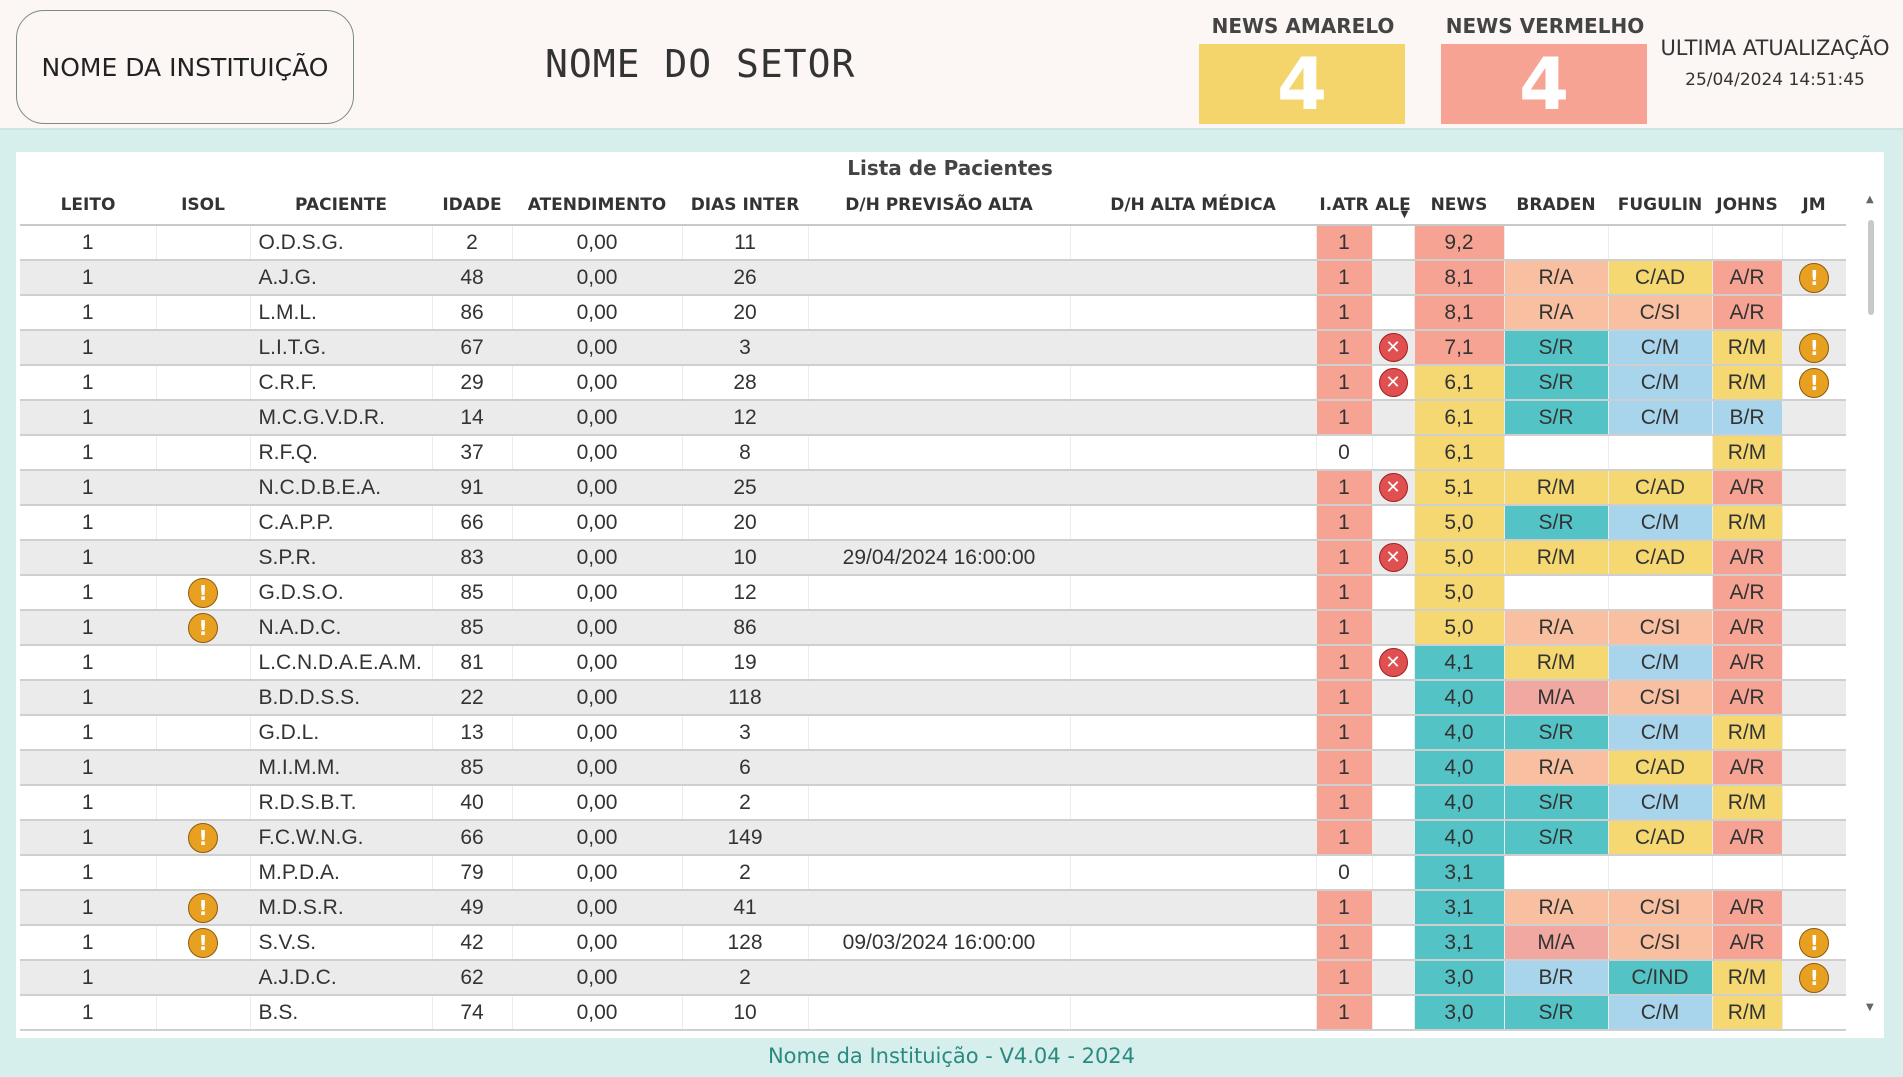  Describe the element at coordinates (933, 418) in the screenshot. I see `table-row: 1 M.C.G.V.D.R. 14 0,00 12 1 6,1 S/R C/M B/R` at that location.